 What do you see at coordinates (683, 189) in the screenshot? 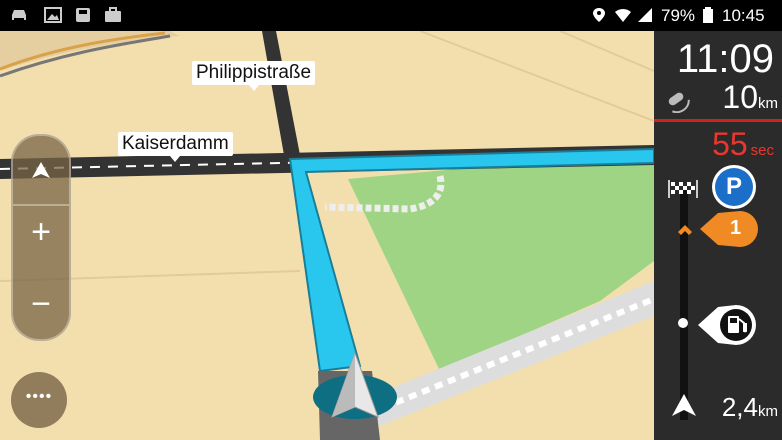
I see `destination-flag-icon` at bounding box center [683, 189].